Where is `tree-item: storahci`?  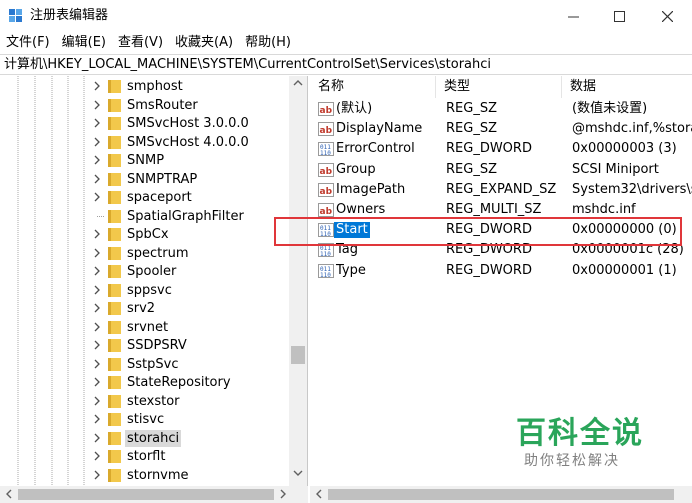
tree-item: storahci is located at coordinates (145, 438).